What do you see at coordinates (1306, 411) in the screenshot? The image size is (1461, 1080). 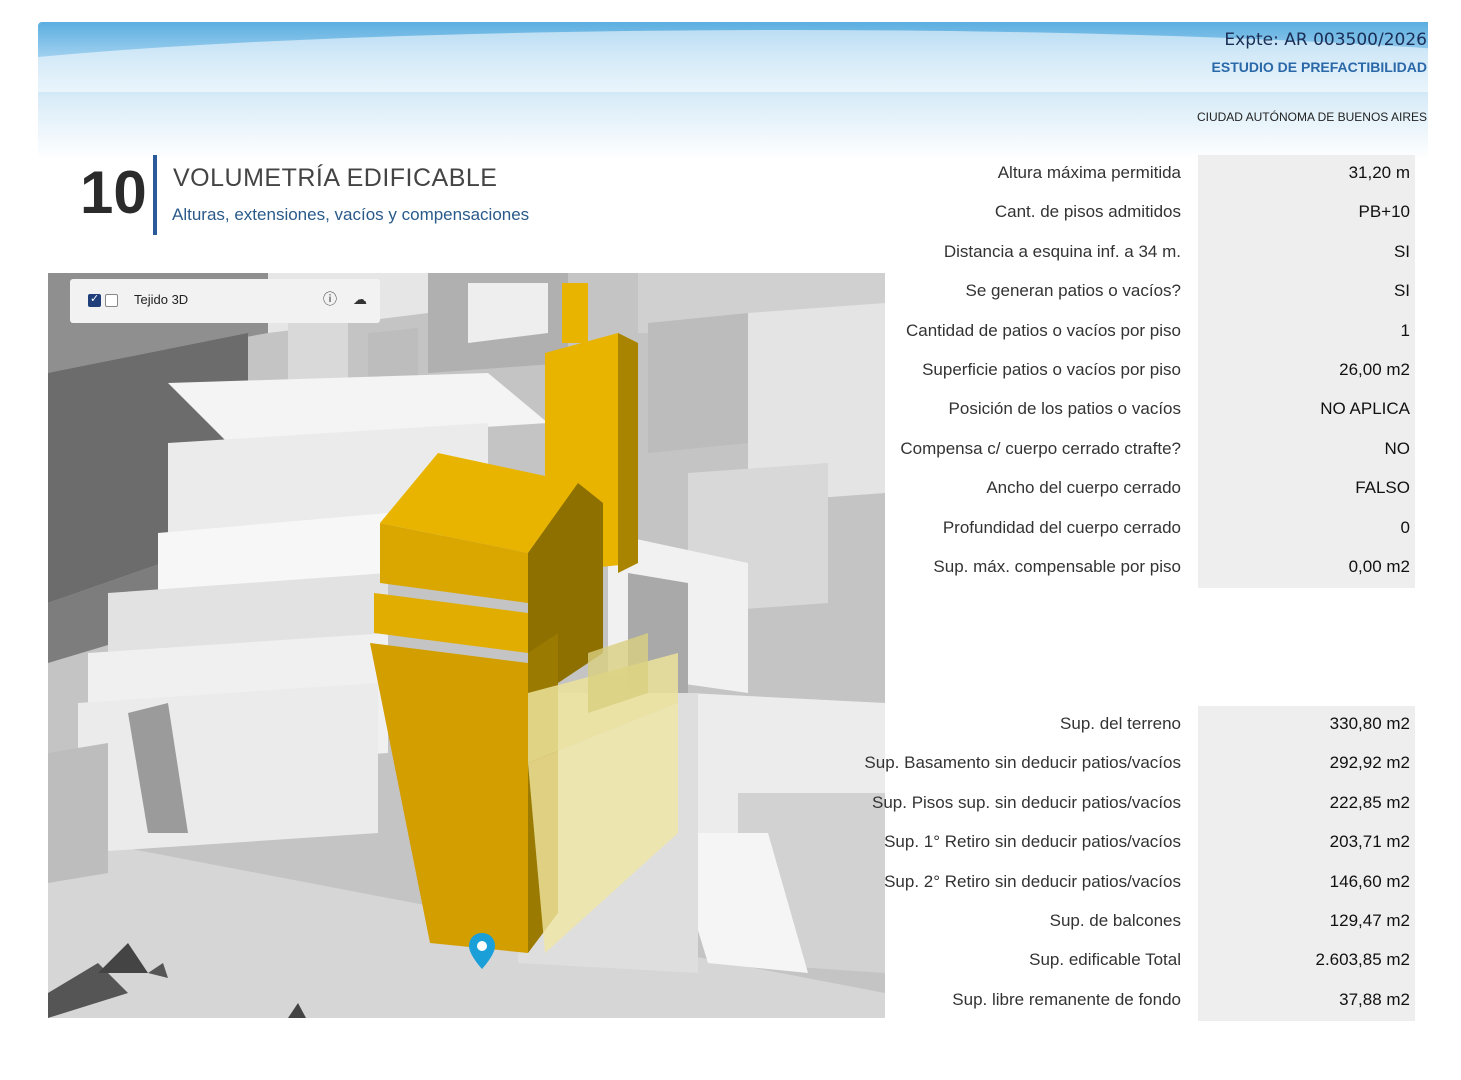 I see `value-cell: NO APLICA` at bounding box center [1306, 411].